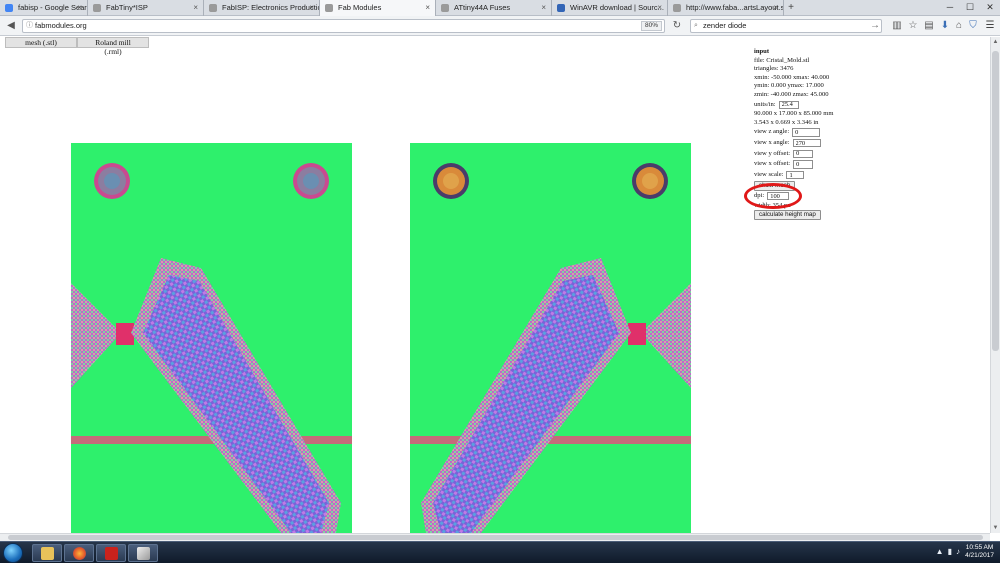 The width and height of the screenshot is (1000, 563). I want to click on clock-time: 10:55 AM, so click(979, 547).